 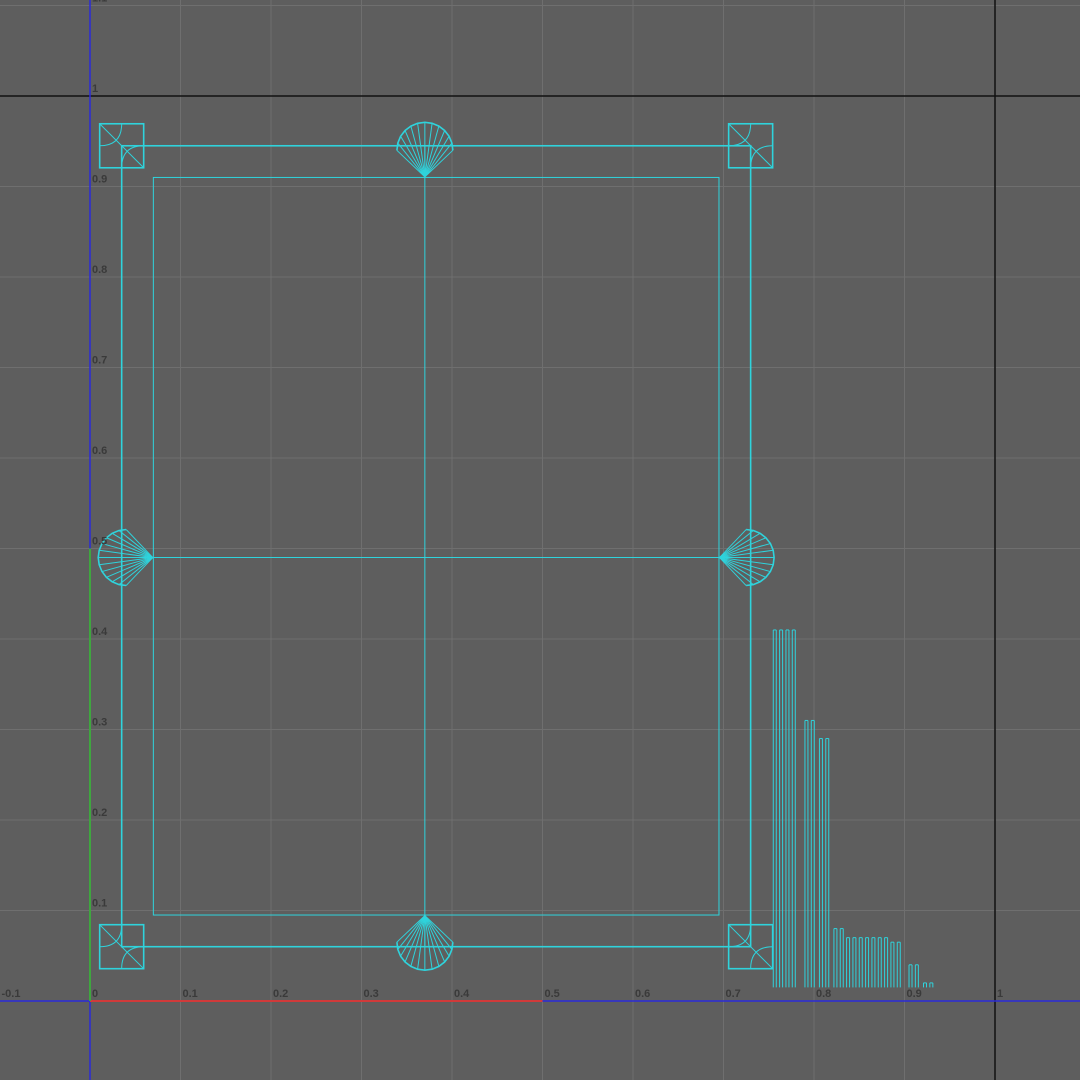 What do you see at coordinates (642, 994) in the screenshot?
I see `u-tick-label: 0.6` at bounding box center [642, 994].